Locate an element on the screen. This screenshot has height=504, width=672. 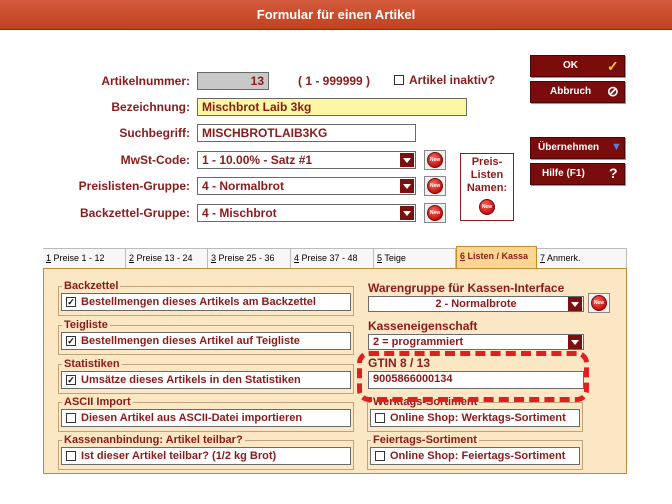
tab-anmerk: 7 Anmerk. is located at coordinates (582, 258).